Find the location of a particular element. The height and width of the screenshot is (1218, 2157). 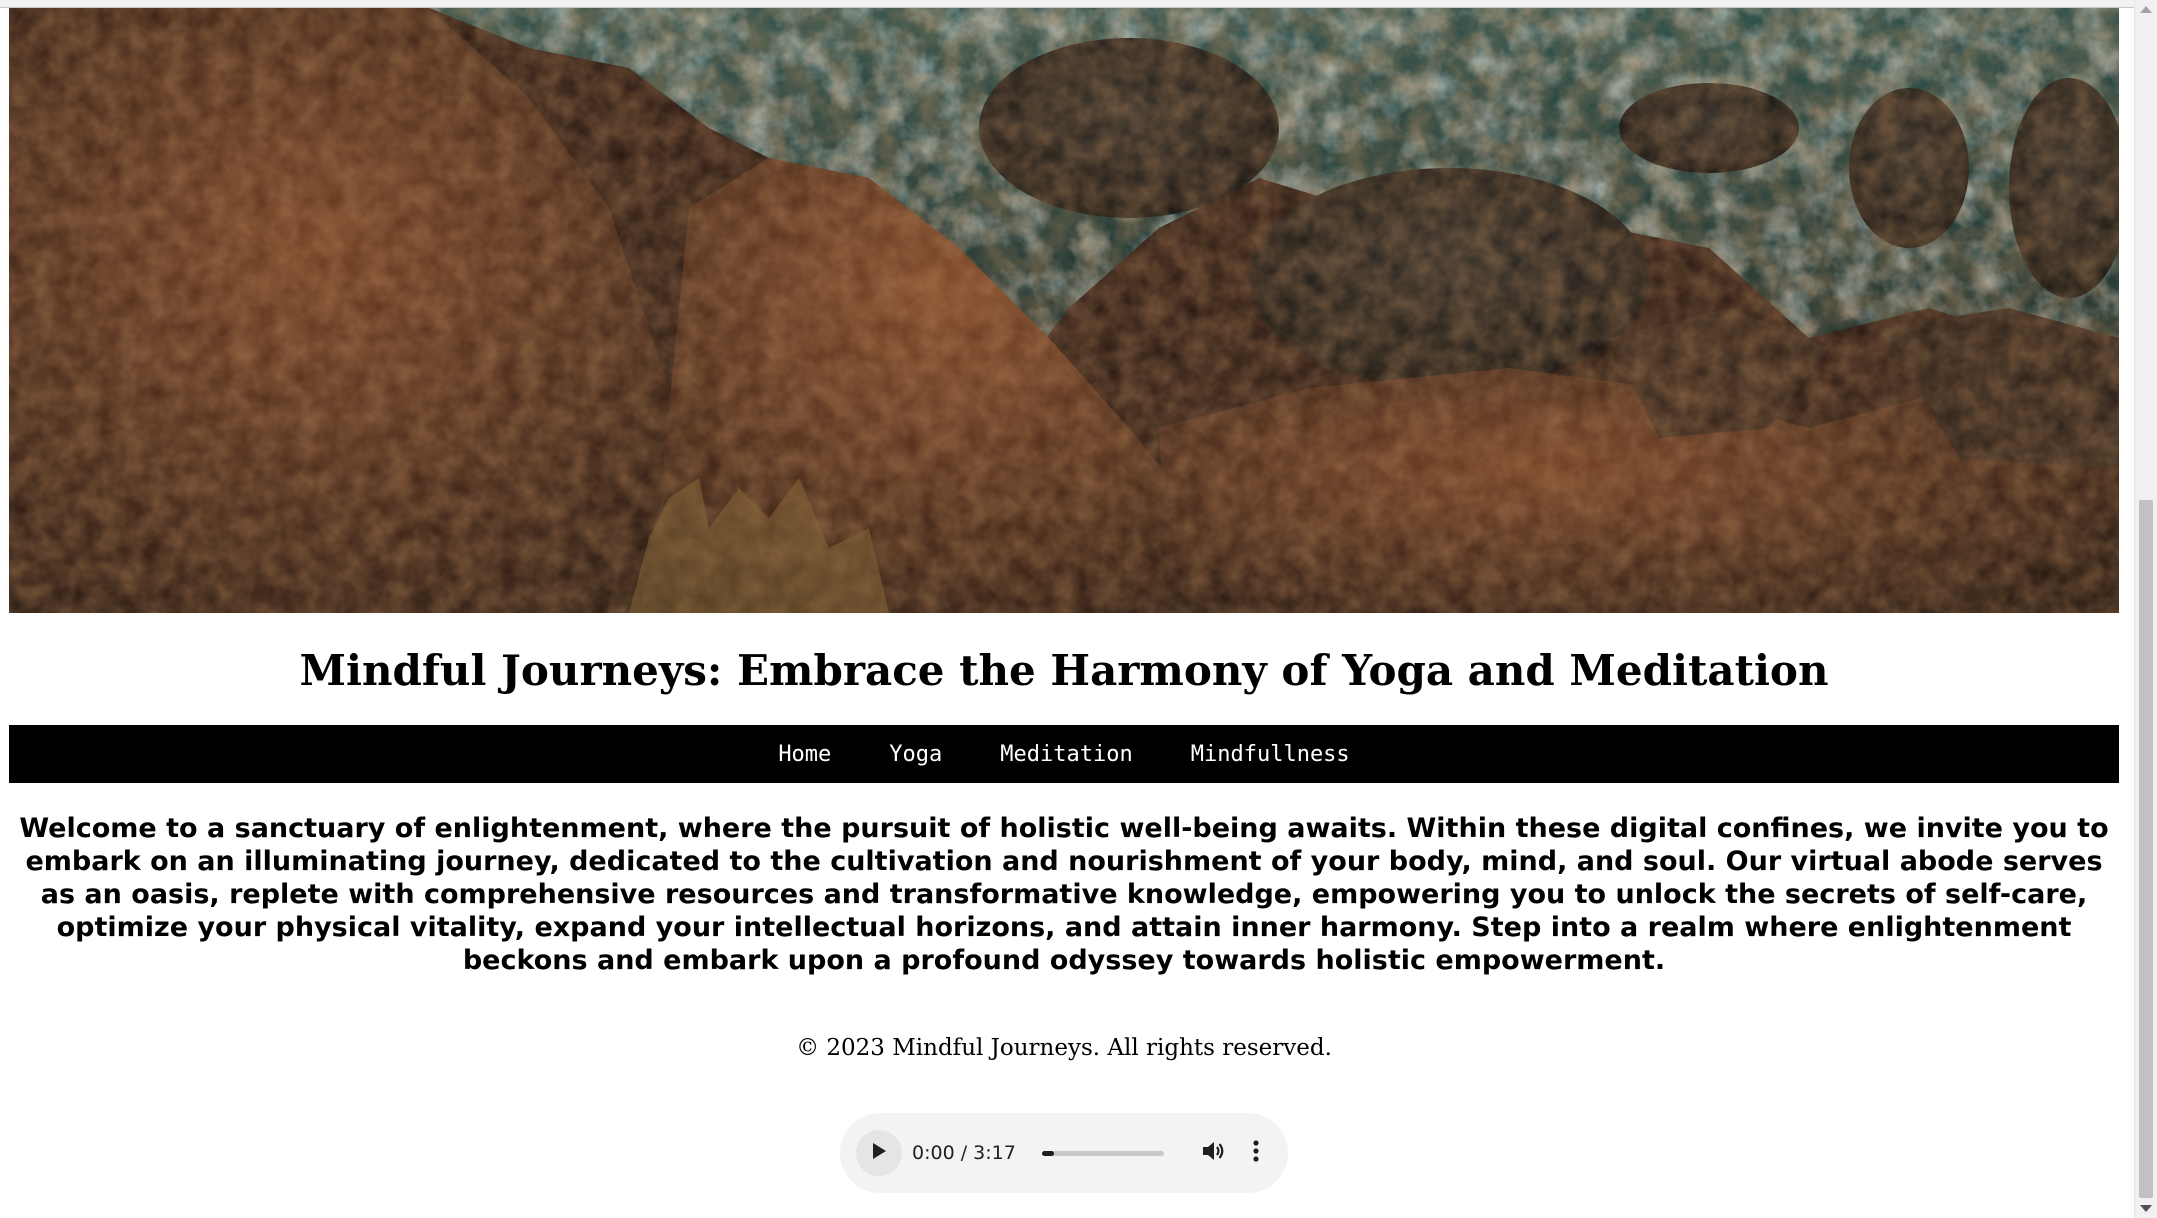

audio-menu-button is located at coordinates (1256, 1153).